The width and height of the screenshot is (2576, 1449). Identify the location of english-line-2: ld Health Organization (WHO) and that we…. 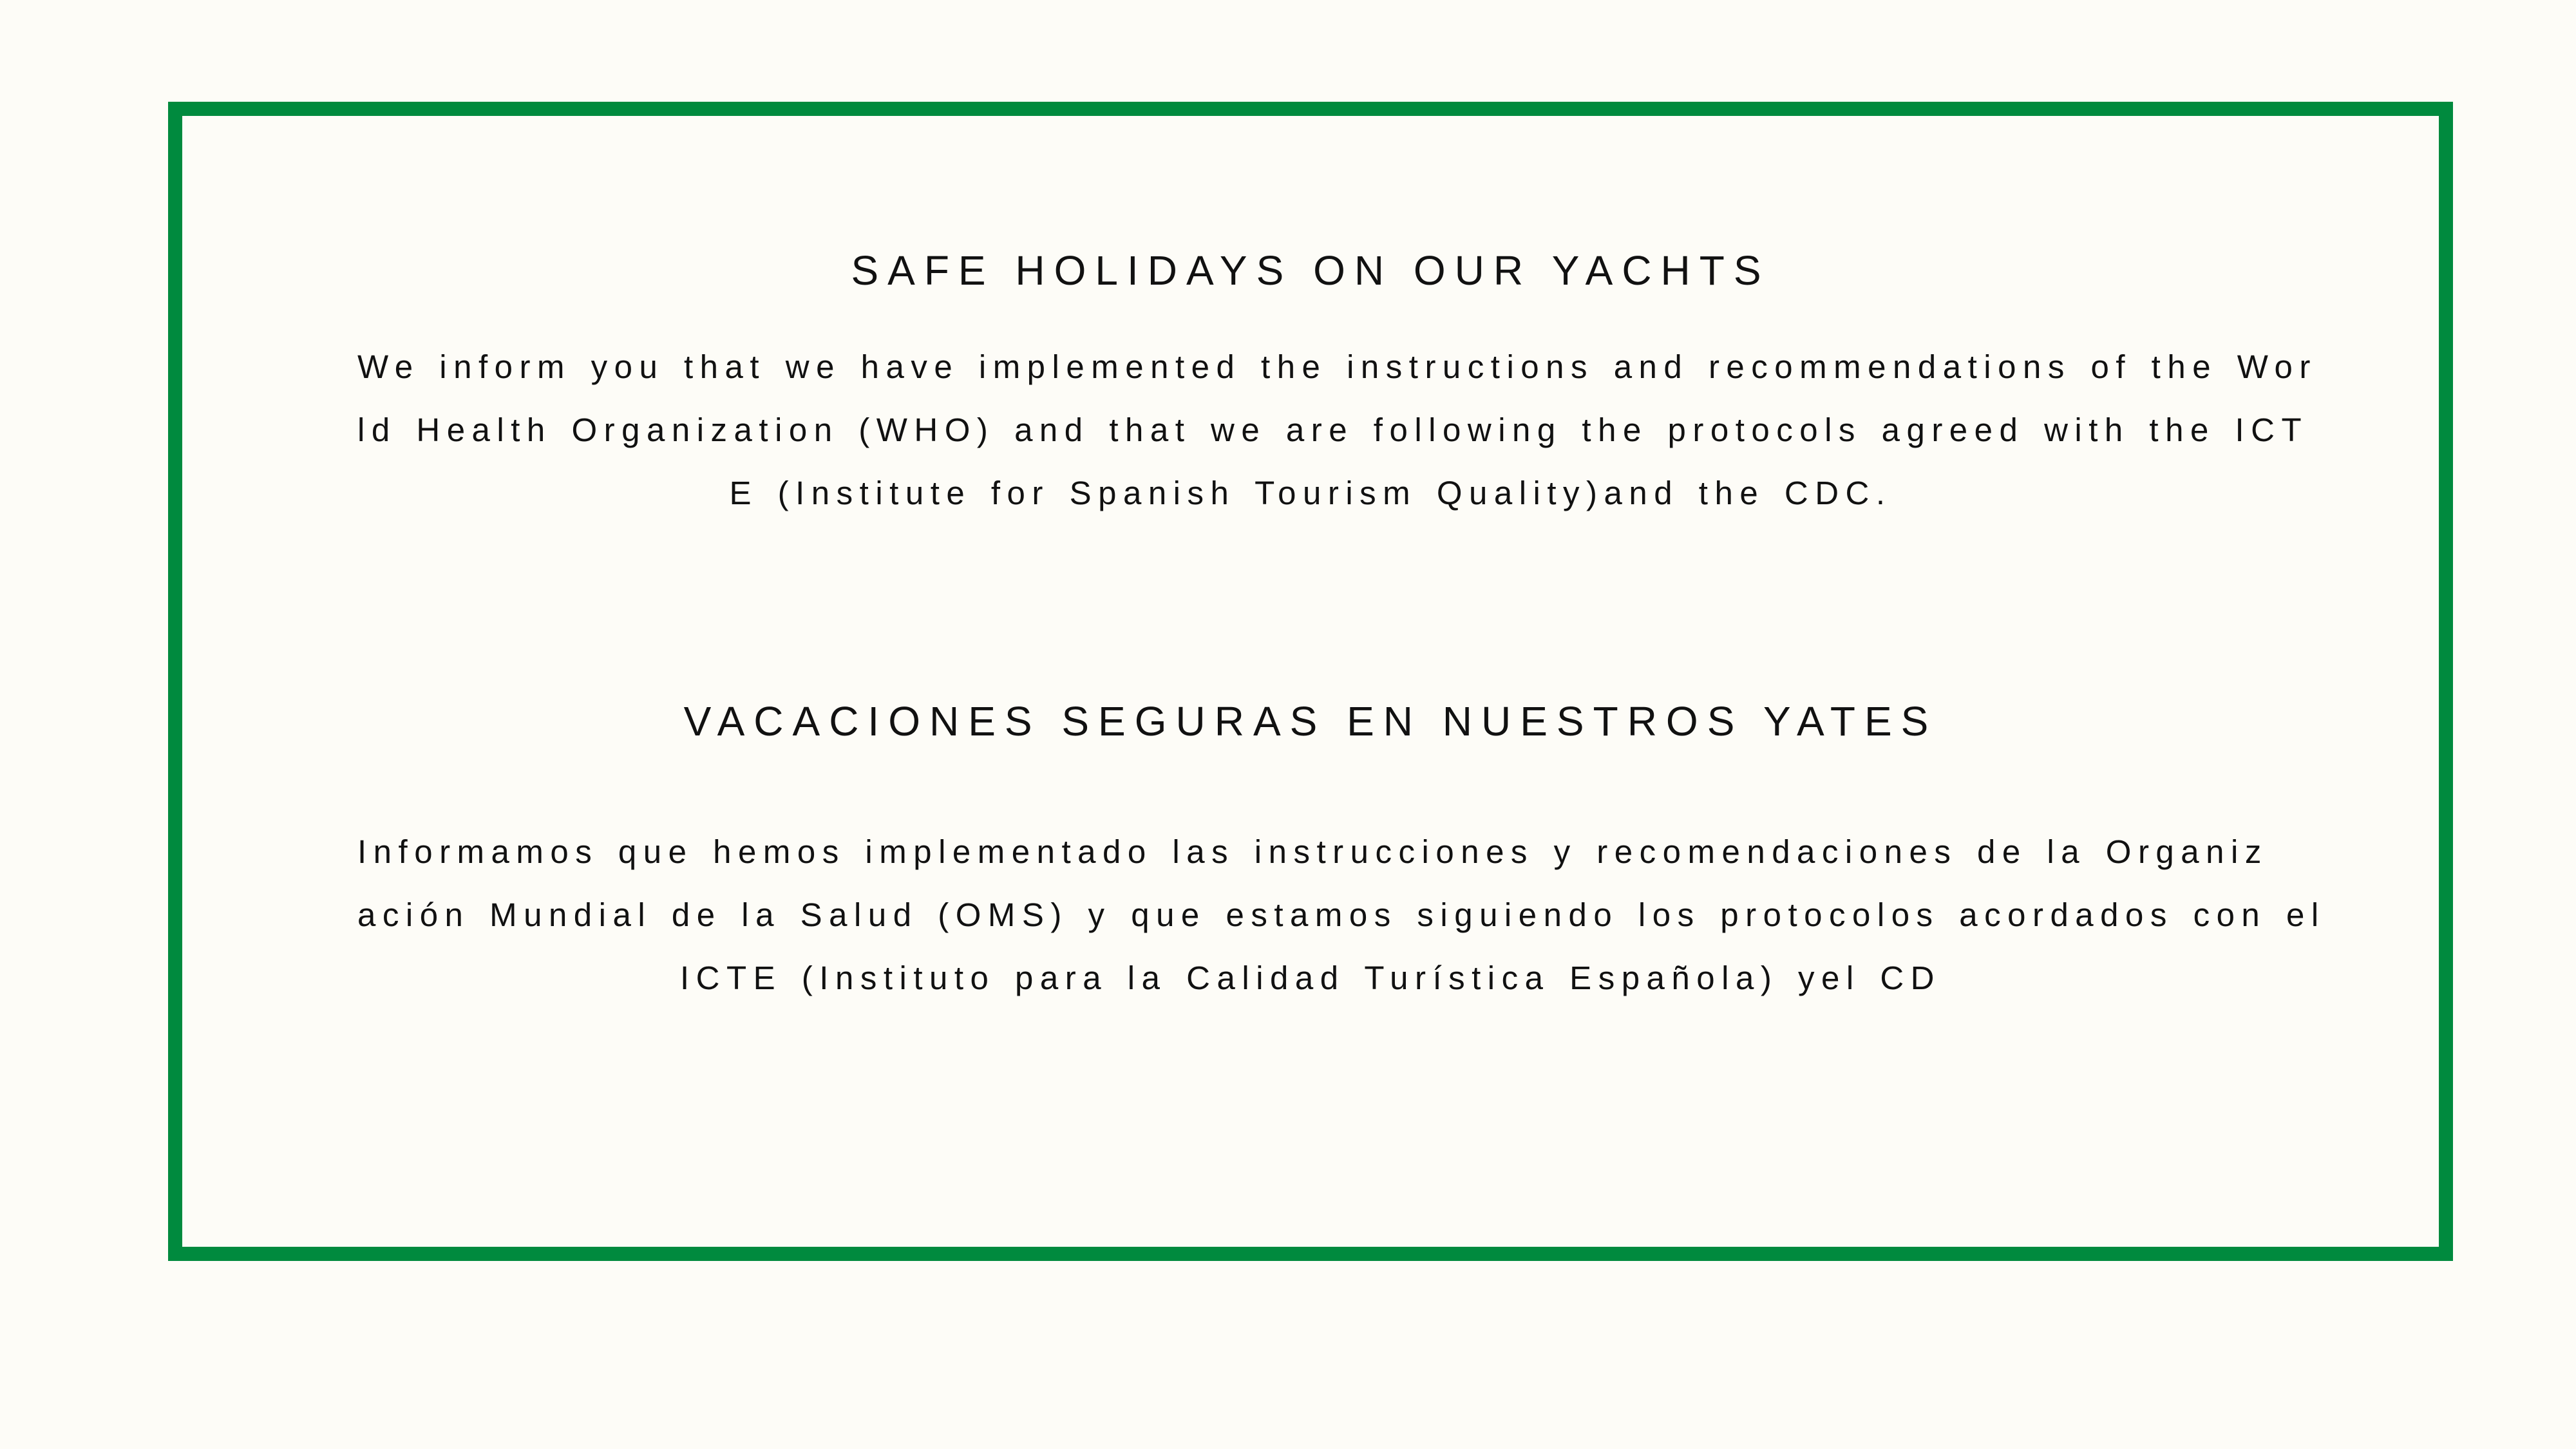
(1333, 430).